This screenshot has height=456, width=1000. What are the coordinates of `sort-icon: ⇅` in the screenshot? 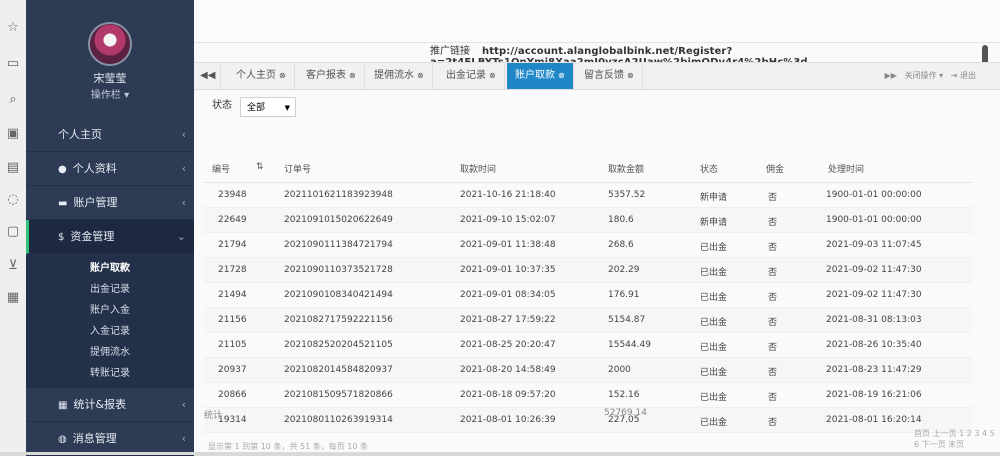 It's located at (260, 167).